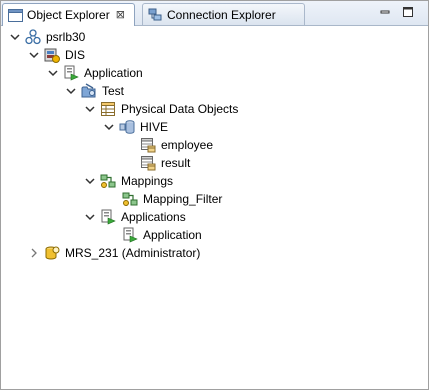 The image size is (429, 390). I want to click on tab-object-explorer: Object Explorer ⊠, so click(68, 14).